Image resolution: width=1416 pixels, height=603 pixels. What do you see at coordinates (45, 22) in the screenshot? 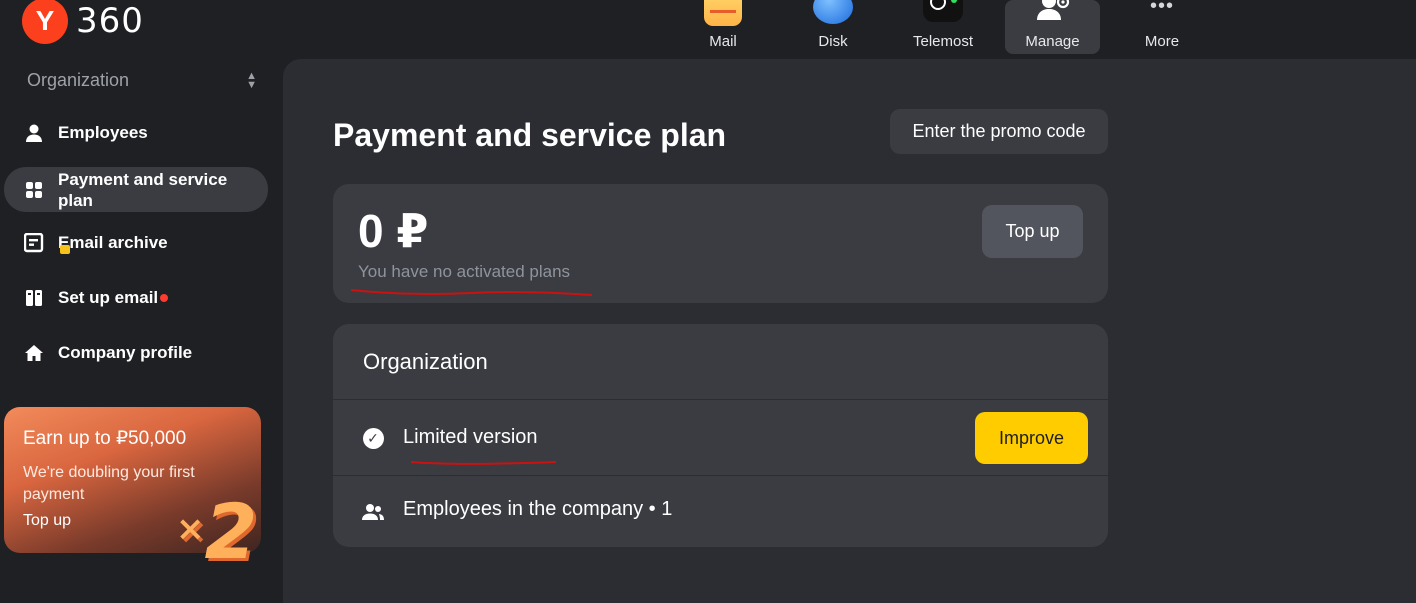
I see `logo-mark: Y` at bounding box center [45, 22].